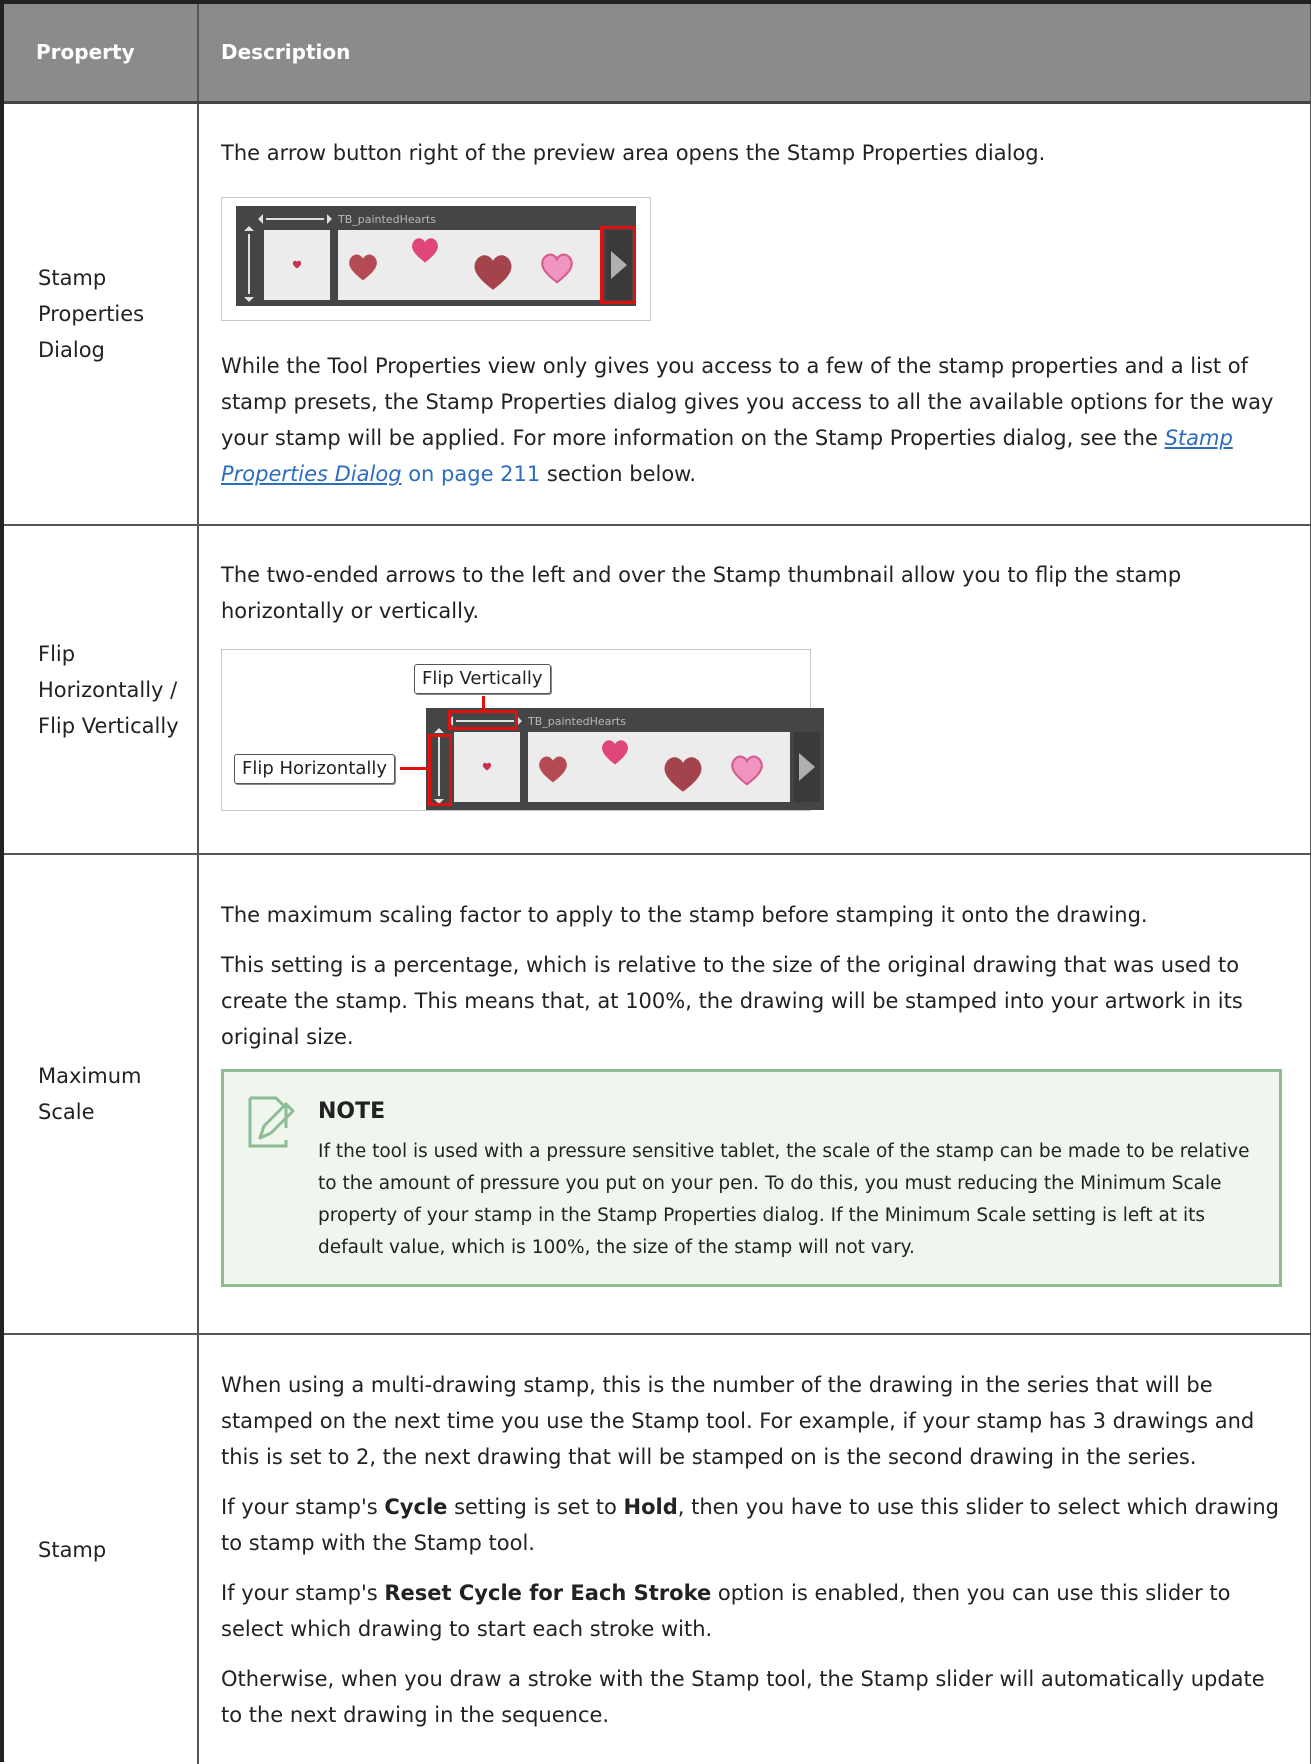  Describe the element at coordinates (650, 1506) in the screenshot. I see `bold-term: Hold` at that location.